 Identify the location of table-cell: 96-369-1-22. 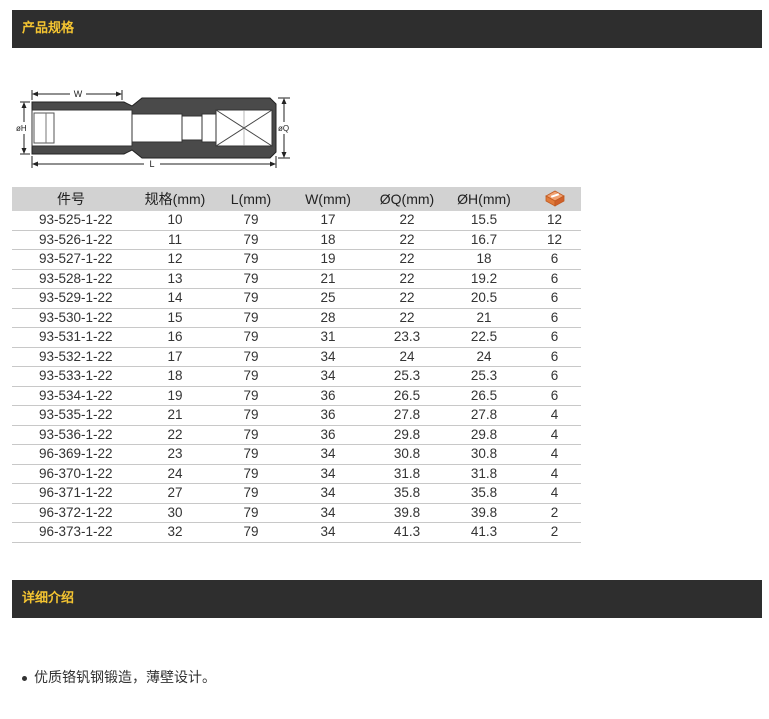
(71, 454).